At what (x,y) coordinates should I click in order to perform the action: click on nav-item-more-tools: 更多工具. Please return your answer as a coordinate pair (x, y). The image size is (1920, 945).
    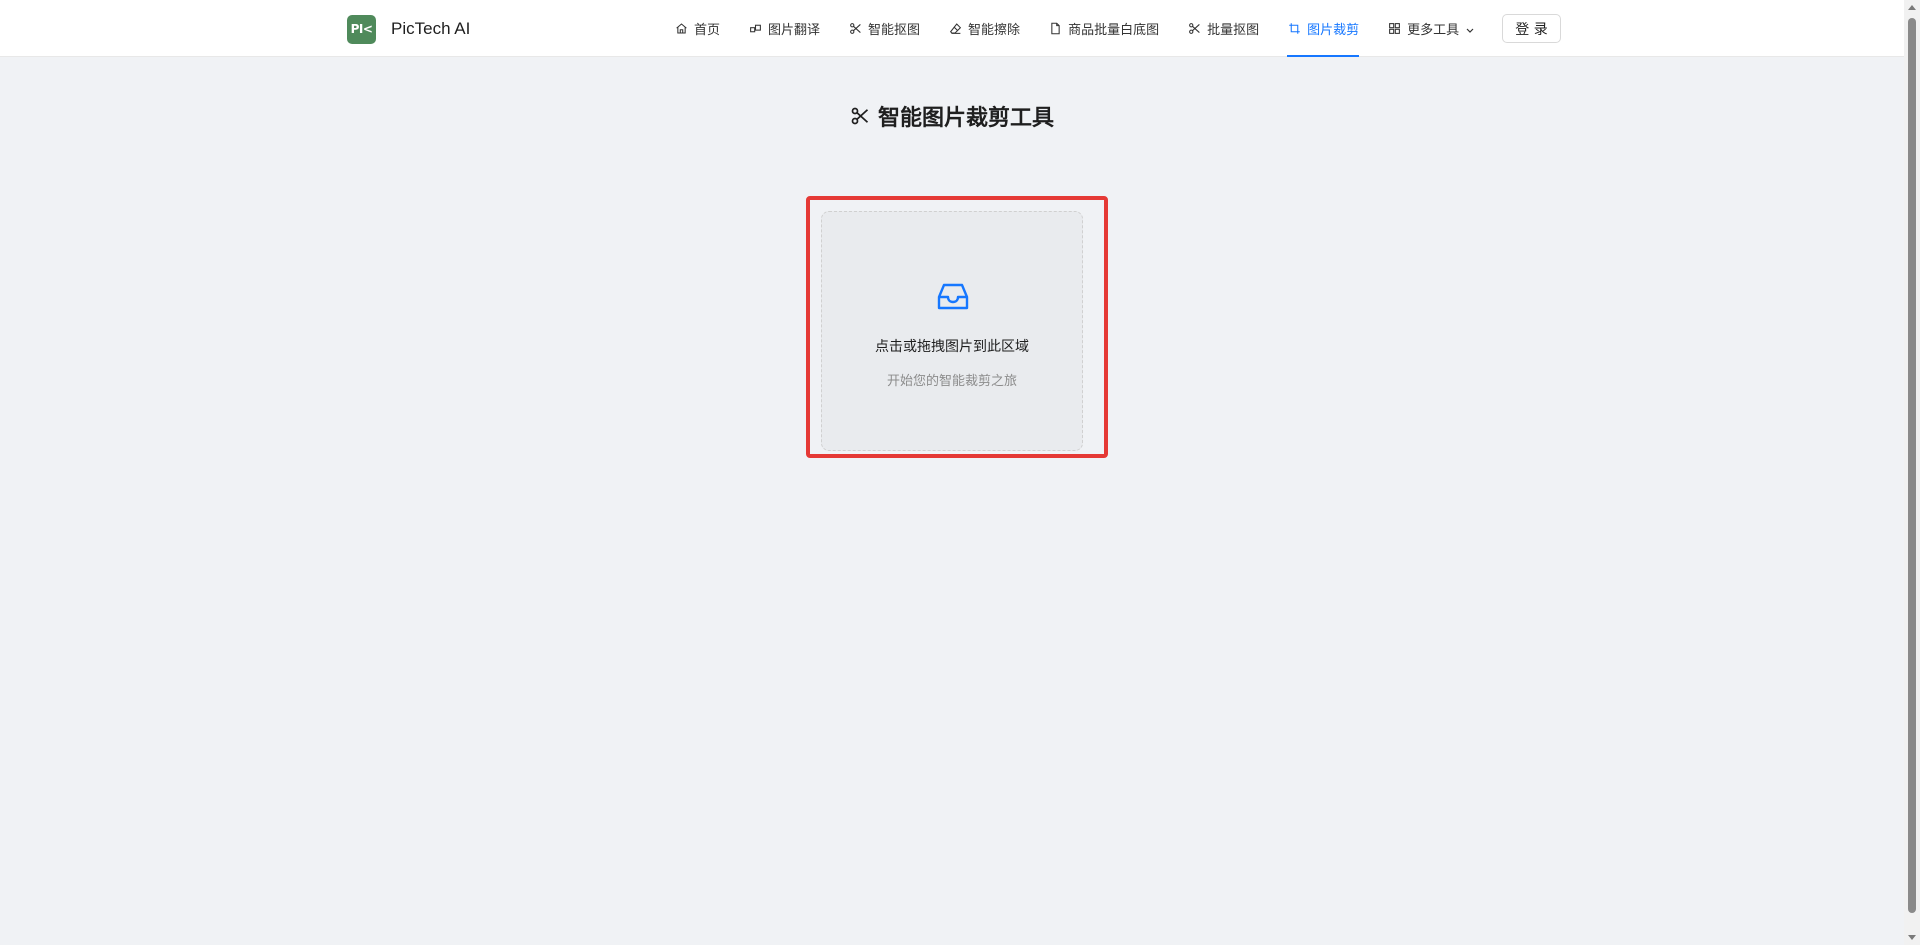
    Looking at the image, I should click on (1431, 28).